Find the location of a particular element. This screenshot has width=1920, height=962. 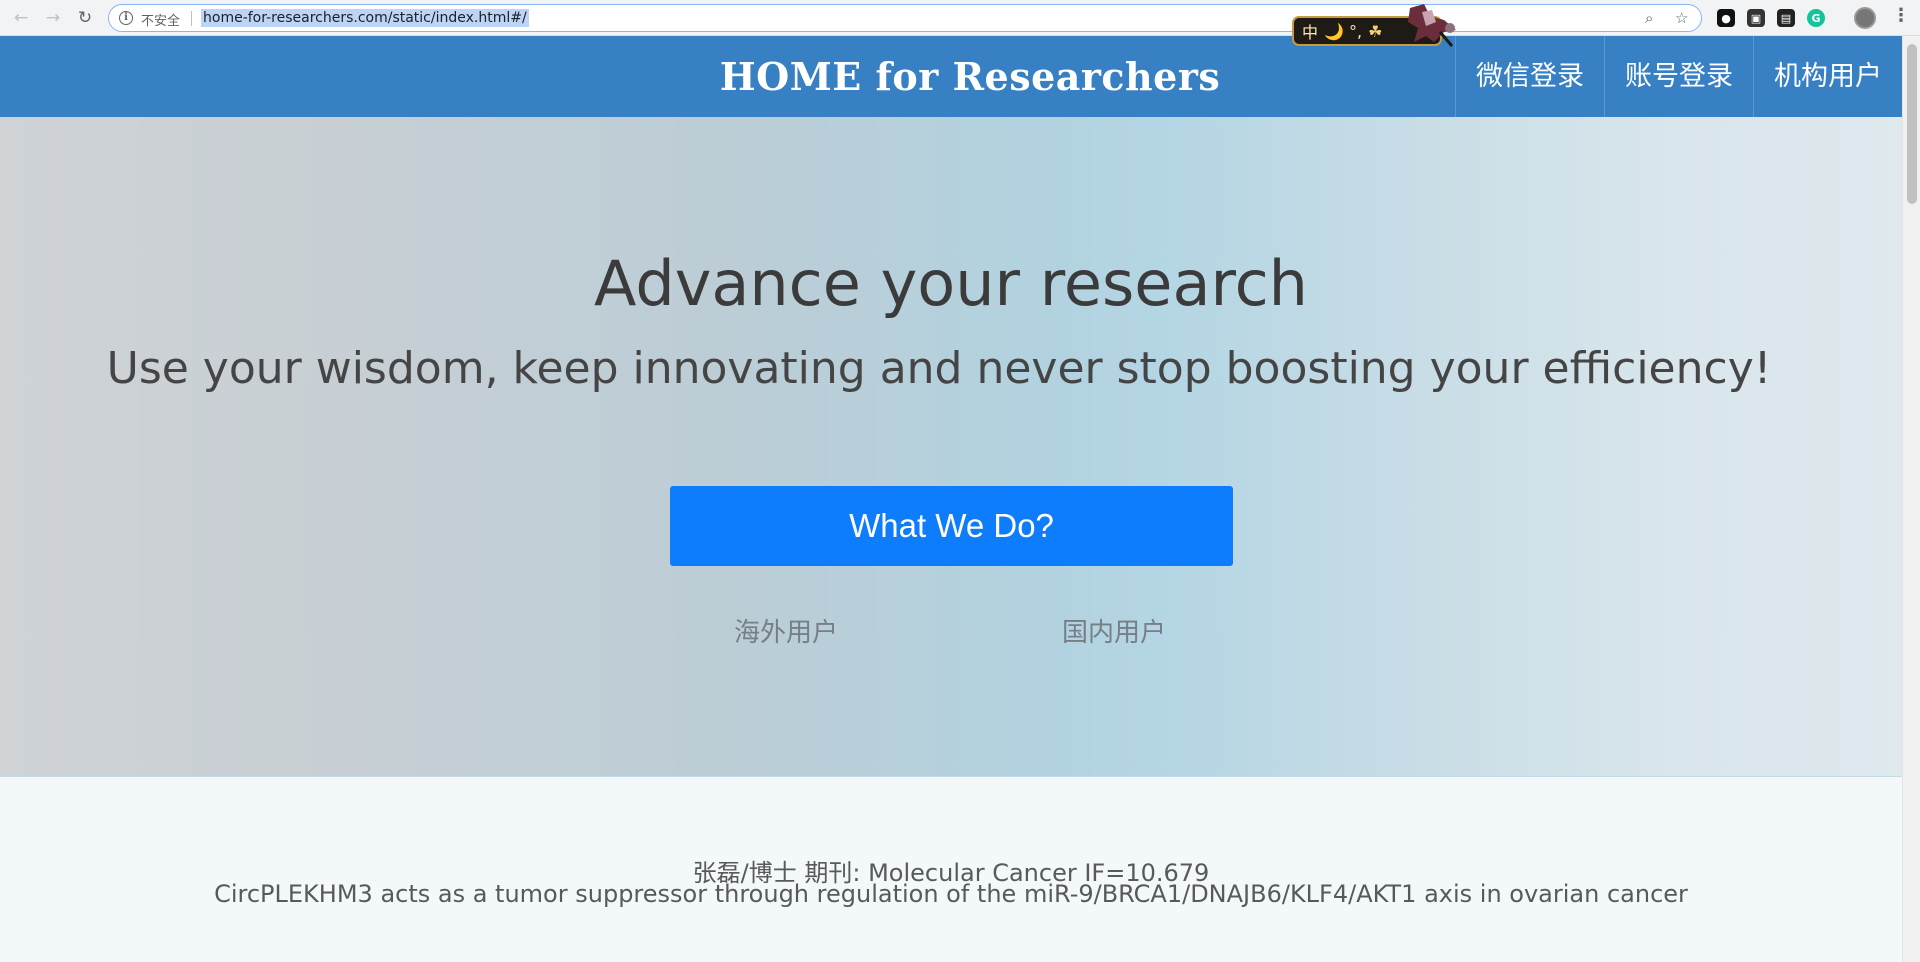

insecure-label: 不安全 is located at coordinates (160, 19).